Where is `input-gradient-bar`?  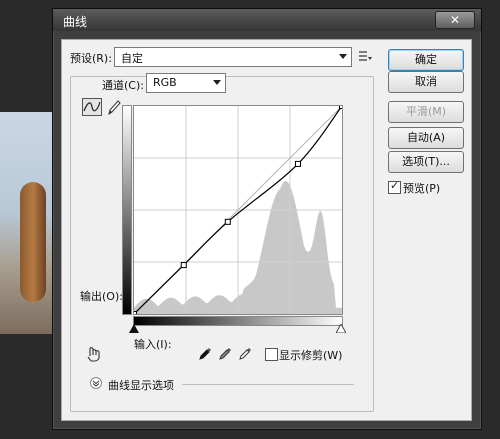
input-gradient-bar is located at coordinates (238, 321).